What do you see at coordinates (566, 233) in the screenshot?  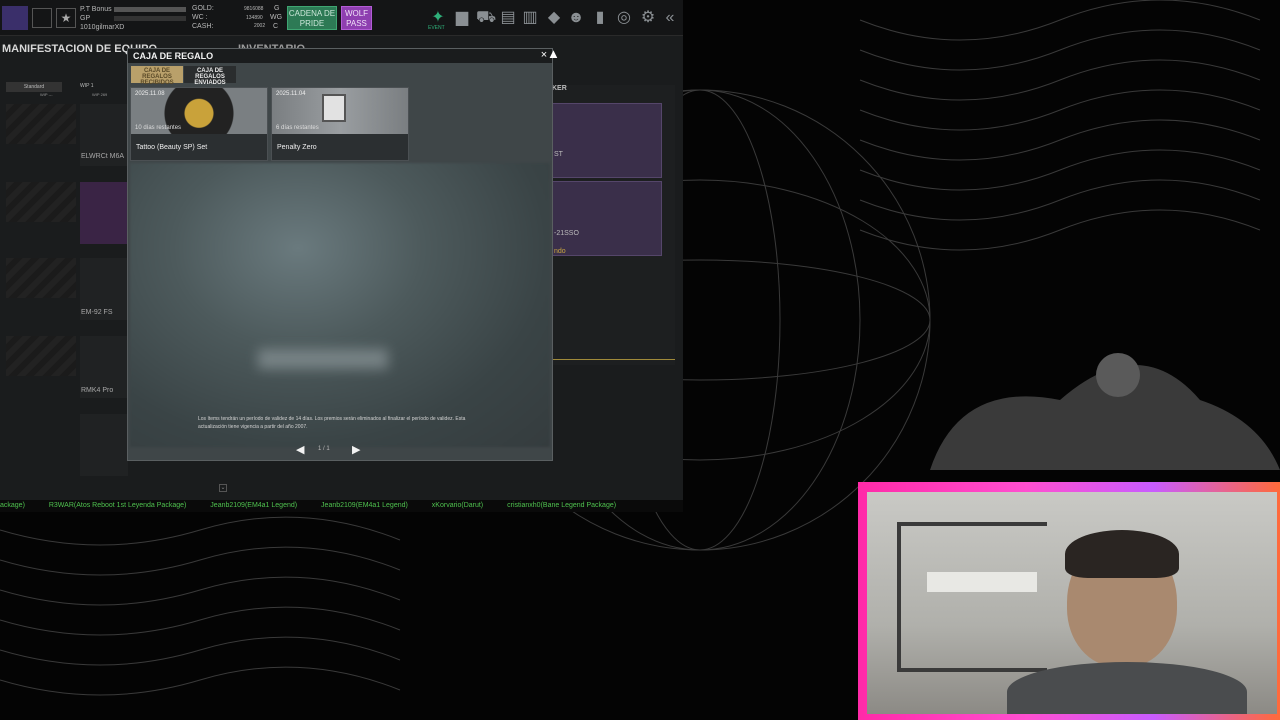 I see `locker-weapon-name: -21SSO` at bounding box center [566, 233].